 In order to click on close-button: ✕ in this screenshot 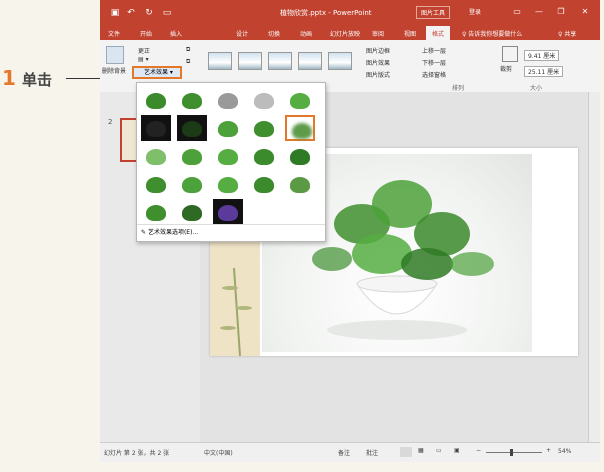, I will do `click(585, 11)`.